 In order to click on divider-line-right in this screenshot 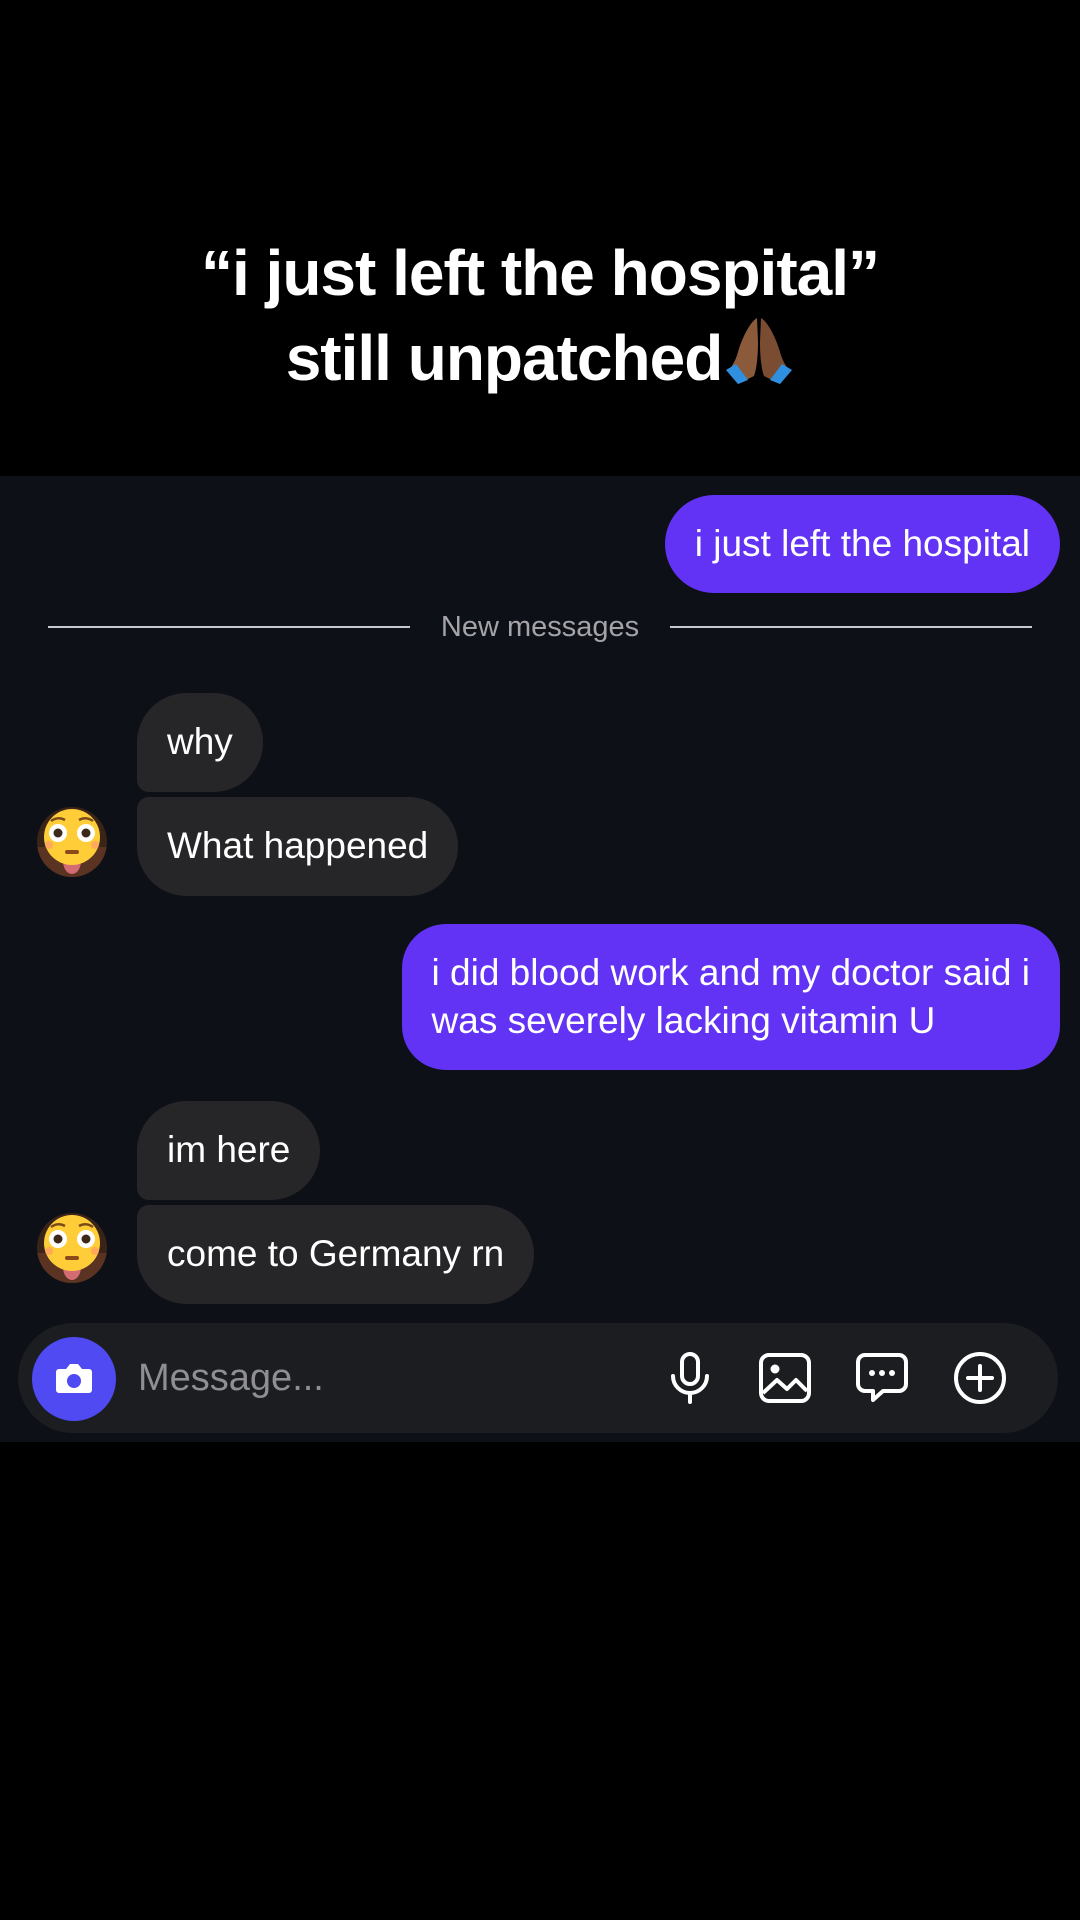, I will do `click(851, 627)`.